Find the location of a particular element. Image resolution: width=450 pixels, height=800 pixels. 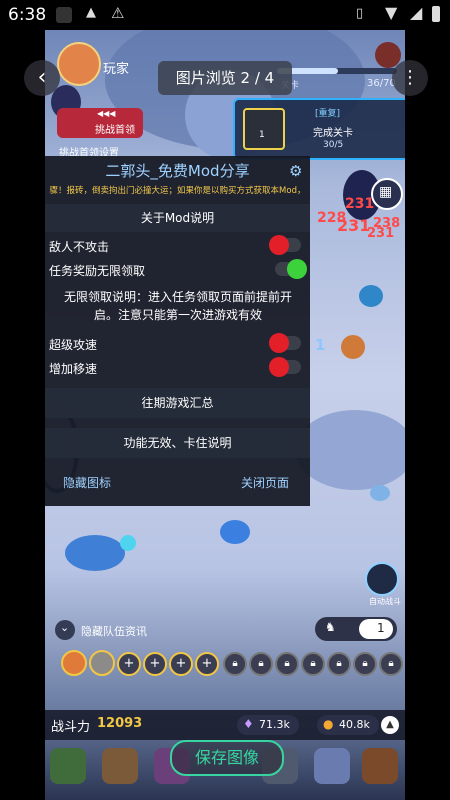

mod-menu-marquee: 骤！报砖，倒卖拘出门必撞大运；如果你是以购买方式获取本Mod， is located at coordinates (177, 191).